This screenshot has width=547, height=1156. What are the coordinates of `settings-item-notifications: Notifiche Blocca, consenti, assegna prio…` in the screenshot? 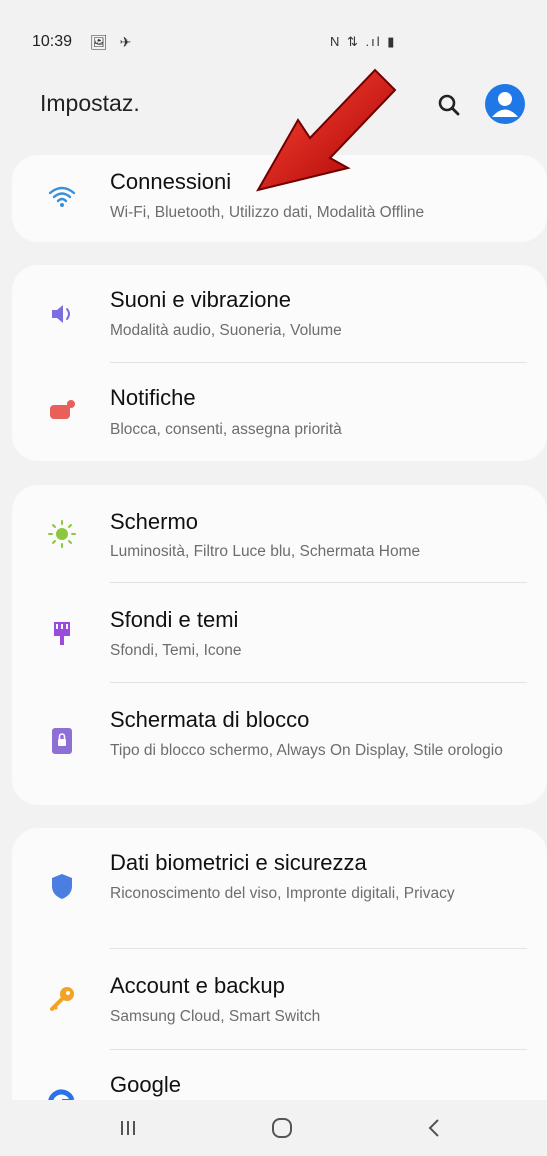 It's located at (279, 412).